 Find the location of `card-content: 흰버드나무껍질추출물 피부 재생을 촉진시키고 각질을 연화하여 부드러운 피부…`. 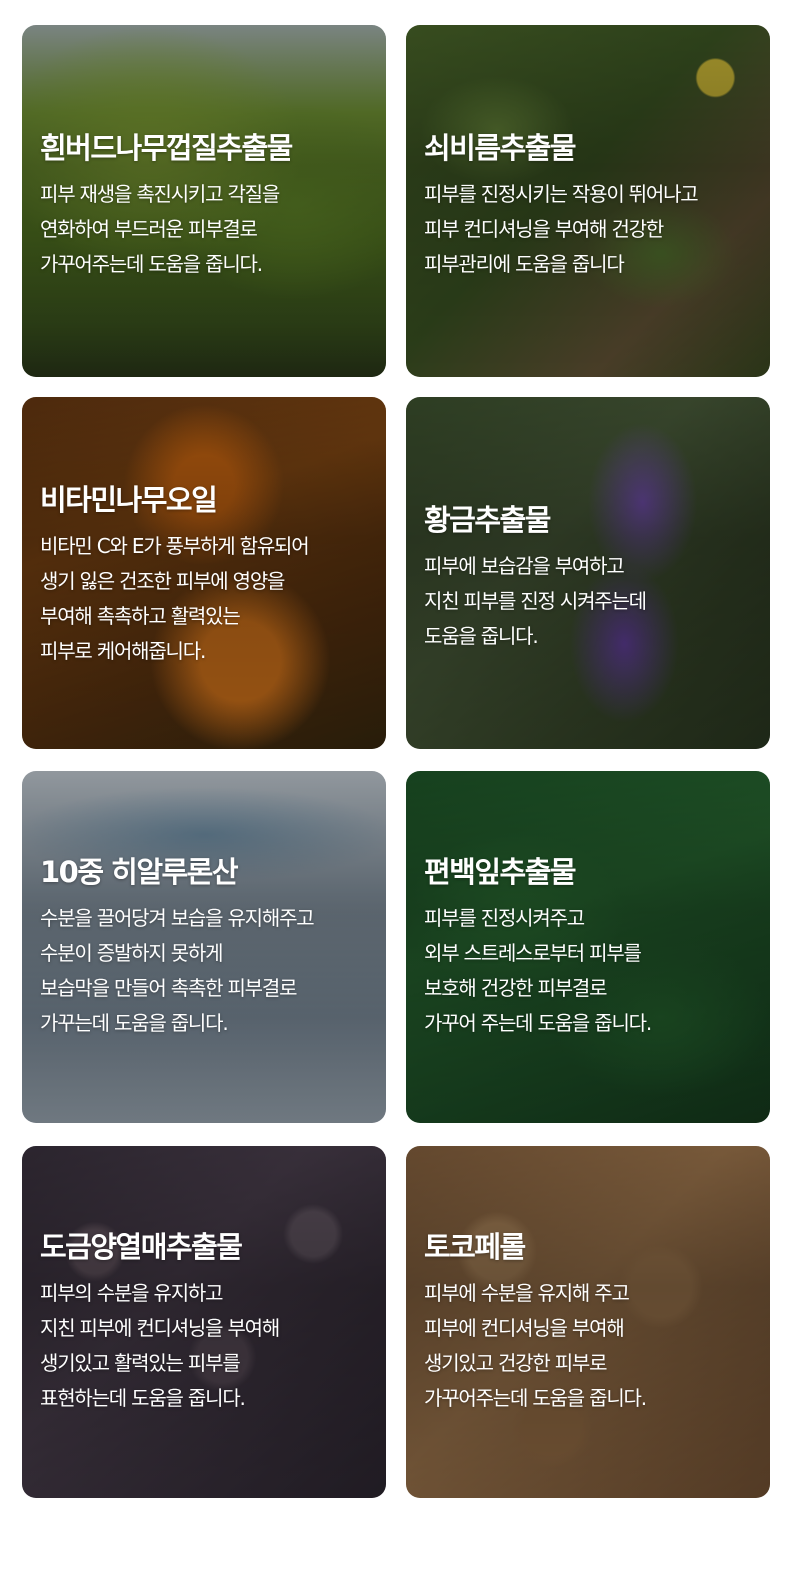

card-content: 흰버드나무껍질추출물 피부 재생을 촉진시키고 각질을 연화하여 부드러운 피부… is located at coordinates (205, 203).